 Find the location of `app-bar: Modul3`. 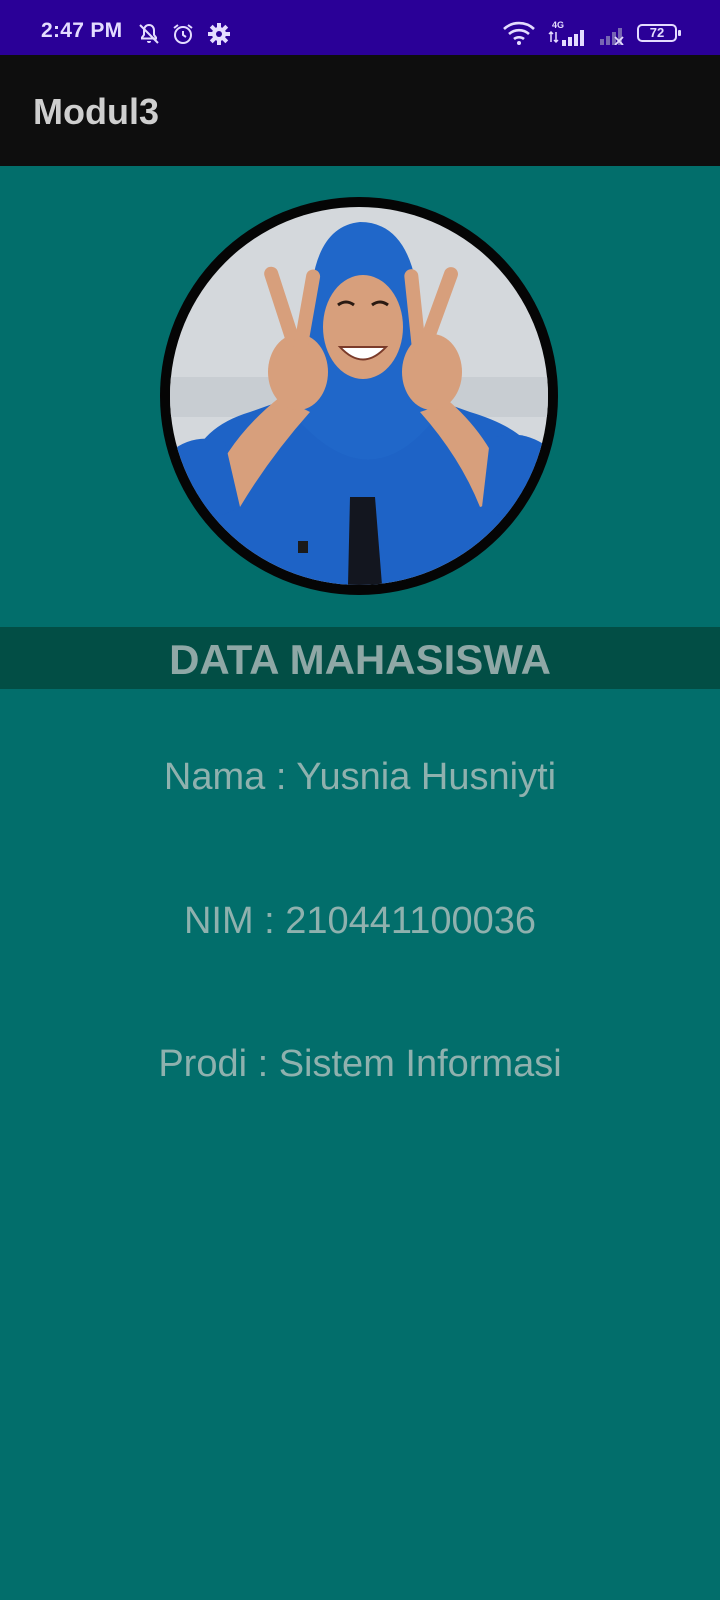

app-bar: Modul3 is located at coordinates (360, 110).